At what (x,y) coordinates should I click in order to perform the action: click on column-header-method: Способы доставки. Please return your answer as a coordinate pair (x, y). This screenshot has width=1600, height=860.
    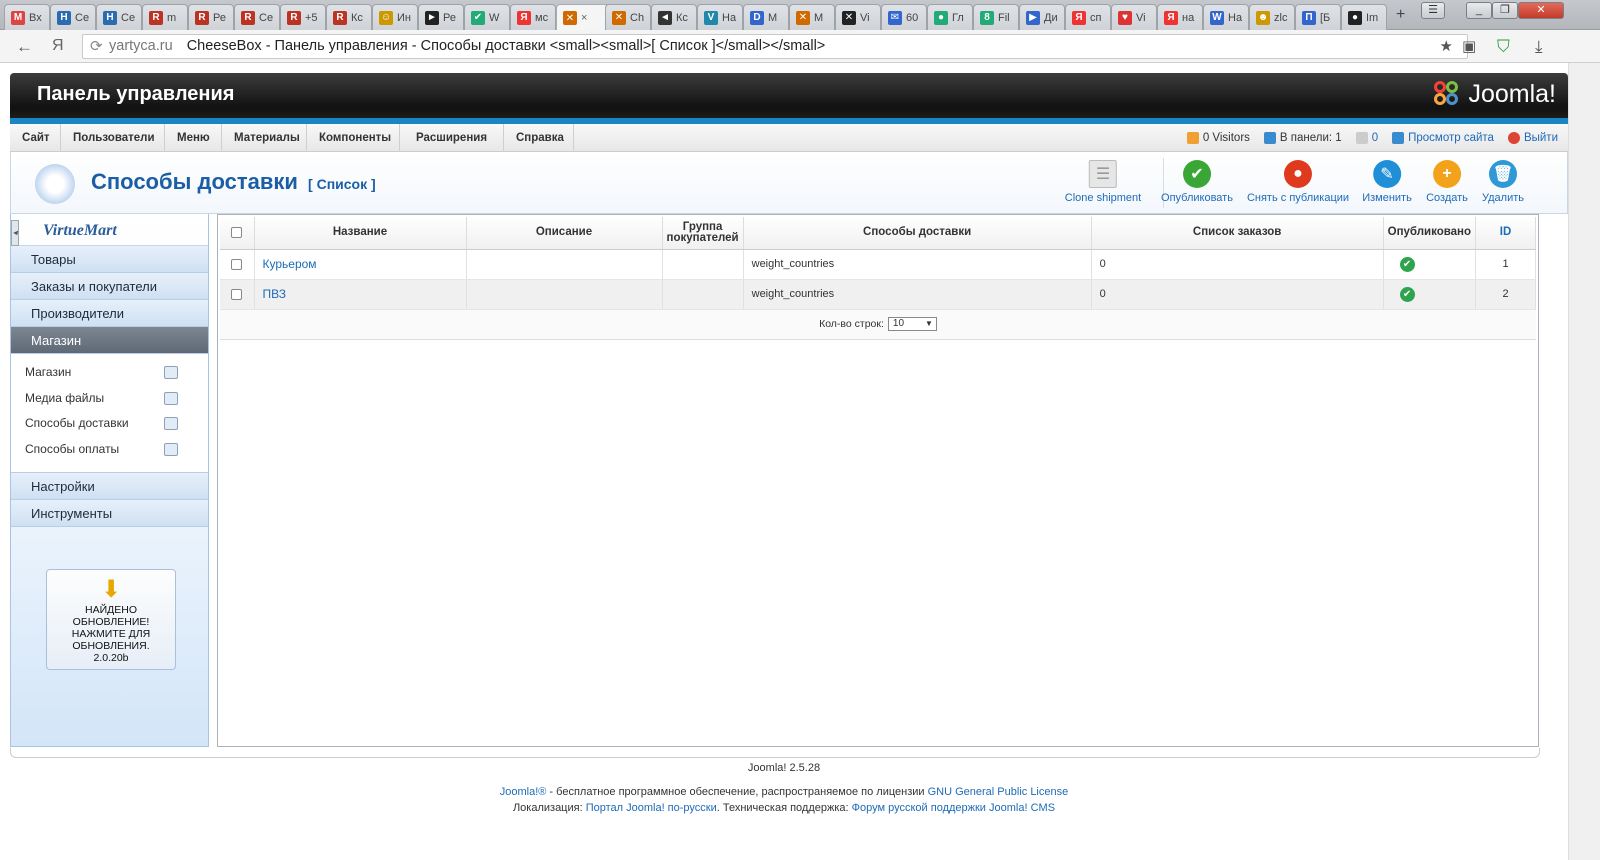
    Looking at the image, I should click on (917, 233).